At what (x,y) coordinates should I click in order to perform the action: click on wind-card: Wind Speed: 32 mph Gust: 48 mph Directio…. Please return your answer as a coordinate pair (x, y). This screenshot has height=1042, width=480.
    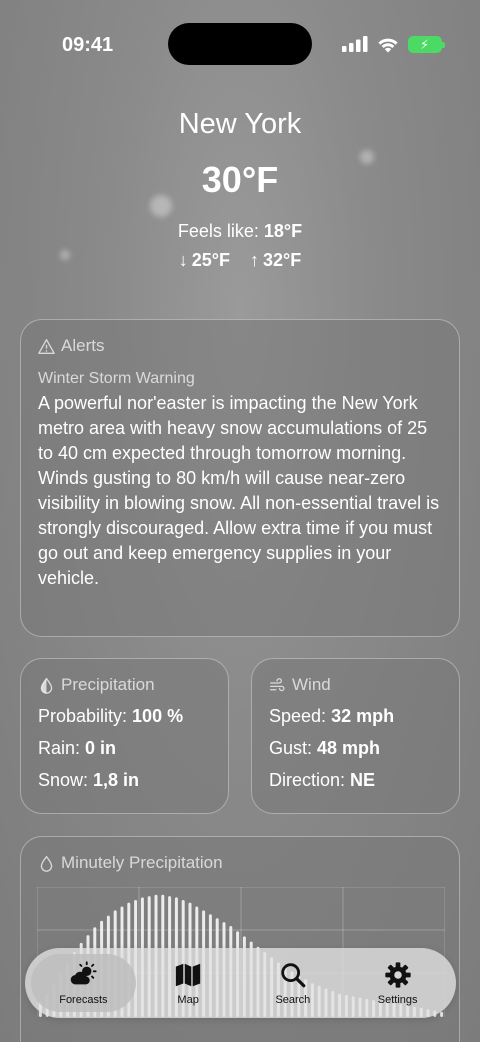
    Looking at the image, I should click on (355, 736).